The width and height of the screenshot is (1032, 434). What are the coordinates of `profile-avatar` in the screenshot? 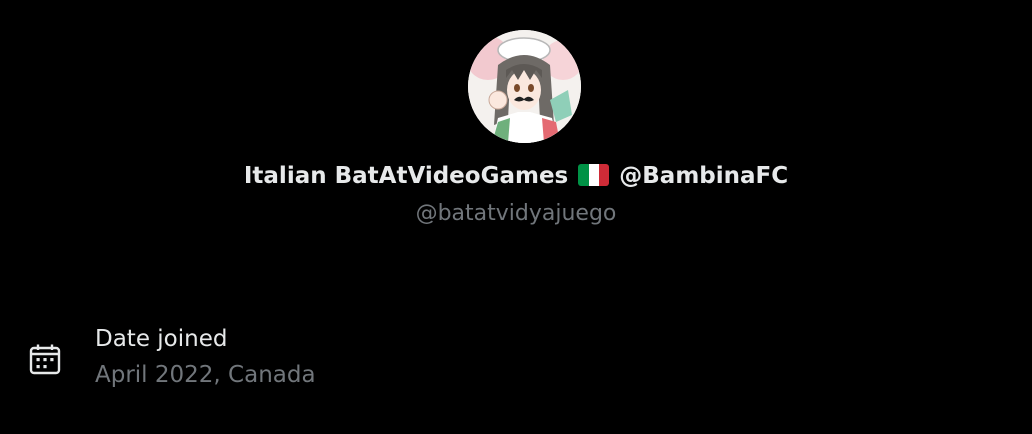 It's located at (524, 86).